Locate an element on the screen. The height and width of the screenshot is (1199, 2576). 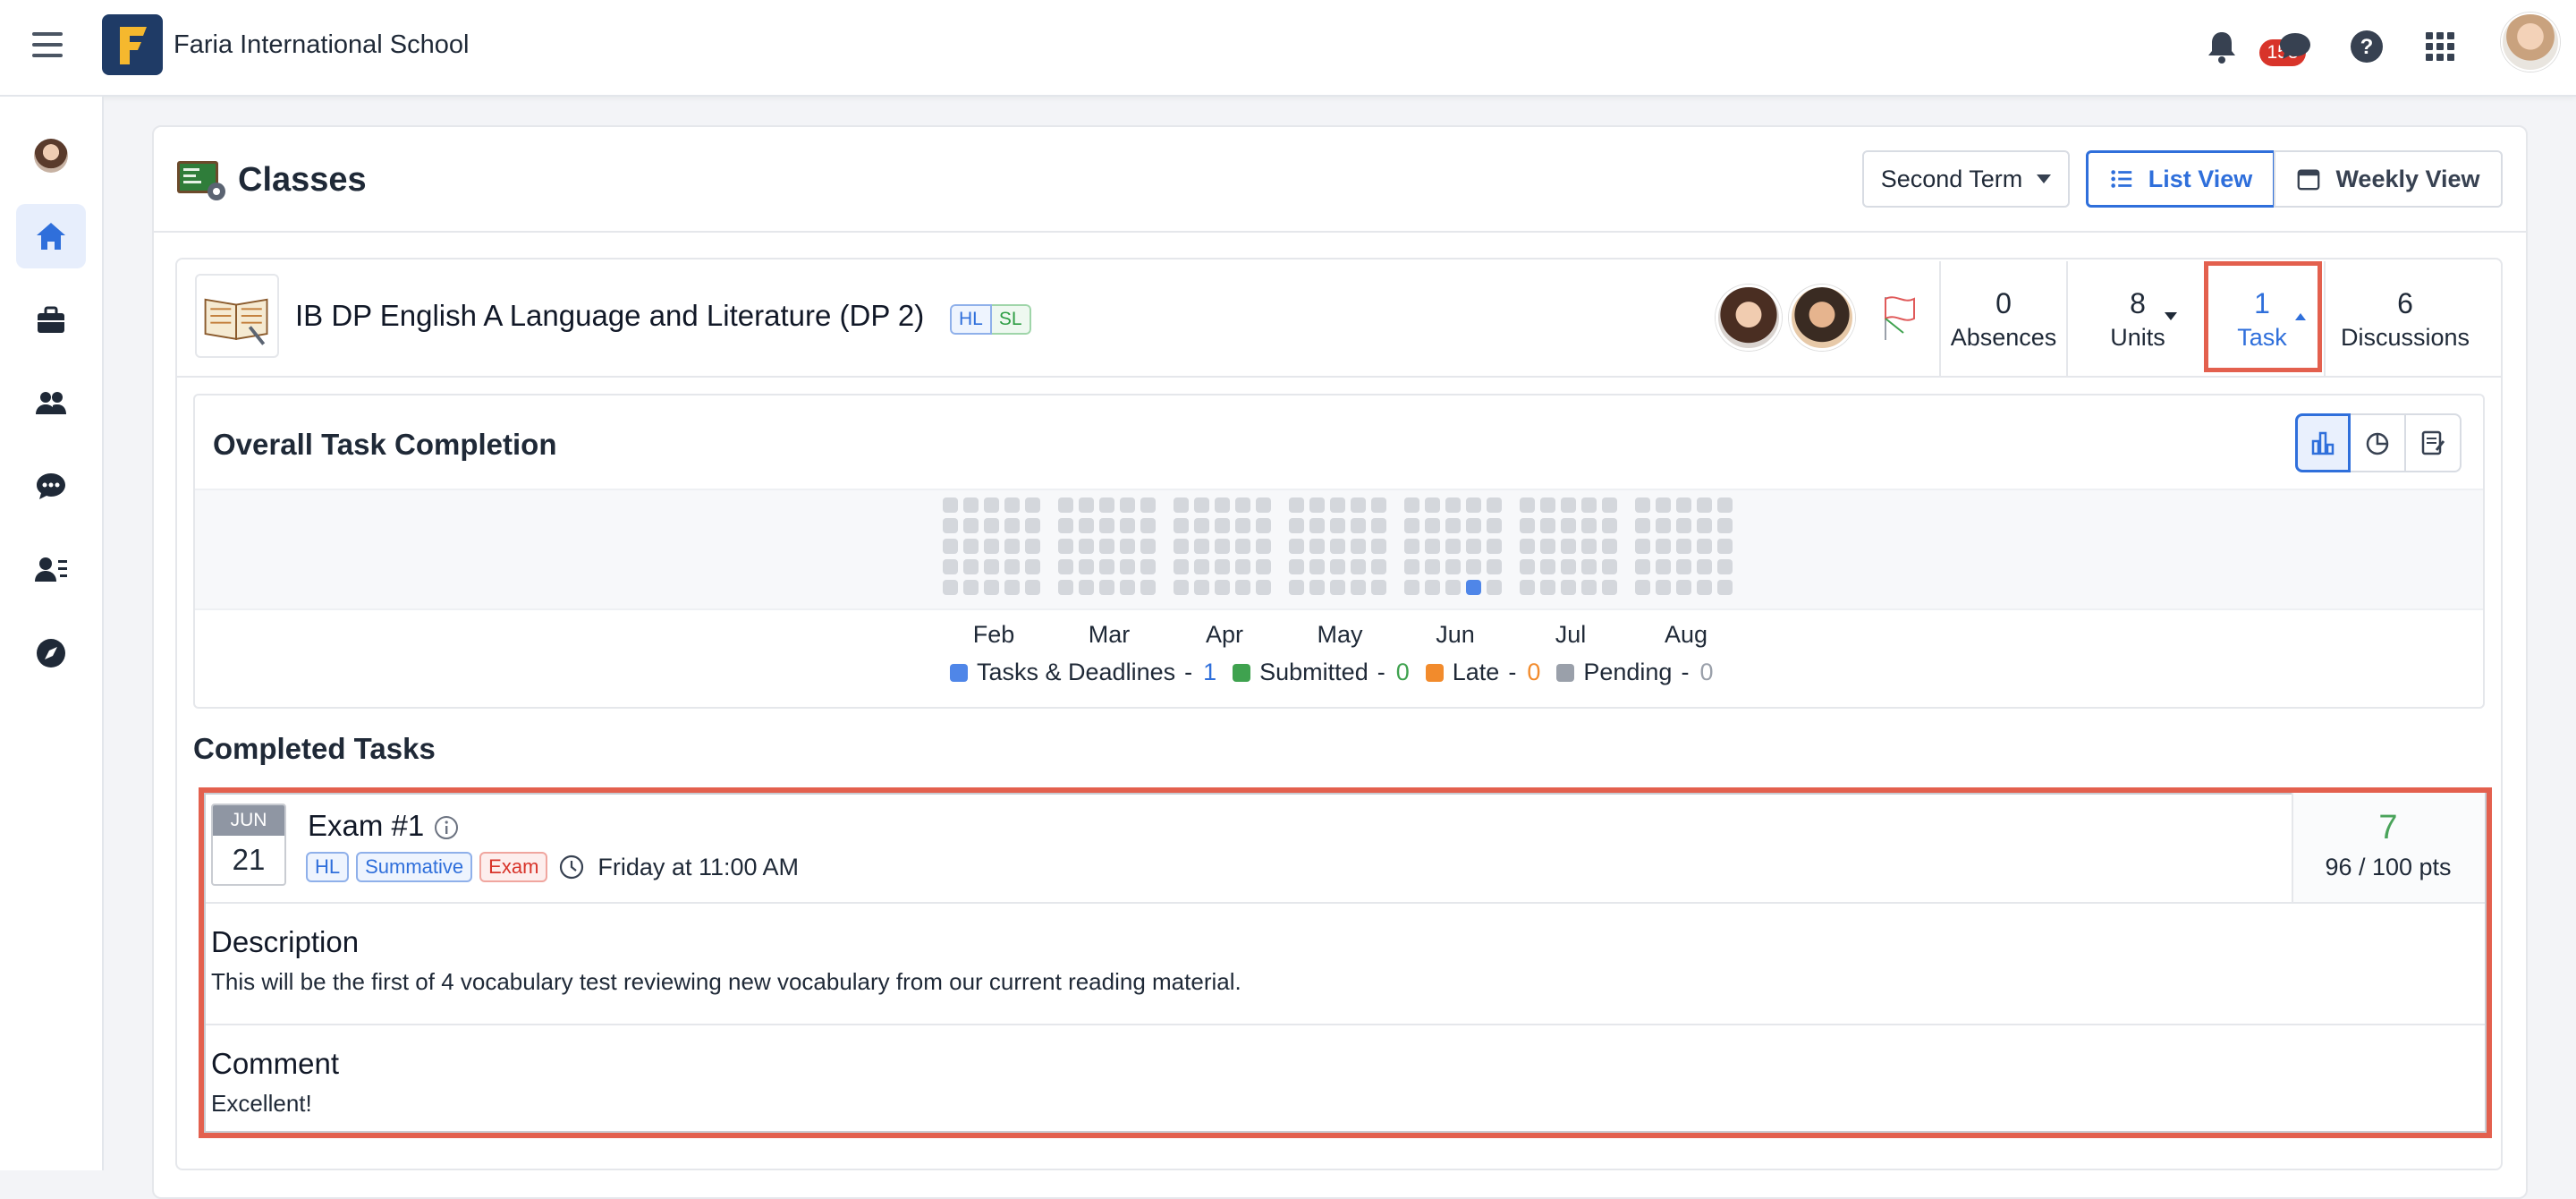
task-tags: HL Summative Exam Friday at 11:00 AM is located at coordinates (552, 867).